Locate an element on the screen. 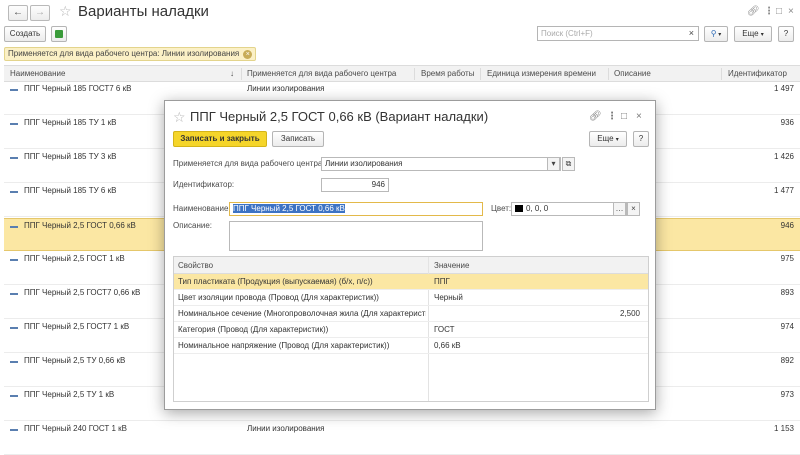  save-copy-button is located at coordinates (59, 34).